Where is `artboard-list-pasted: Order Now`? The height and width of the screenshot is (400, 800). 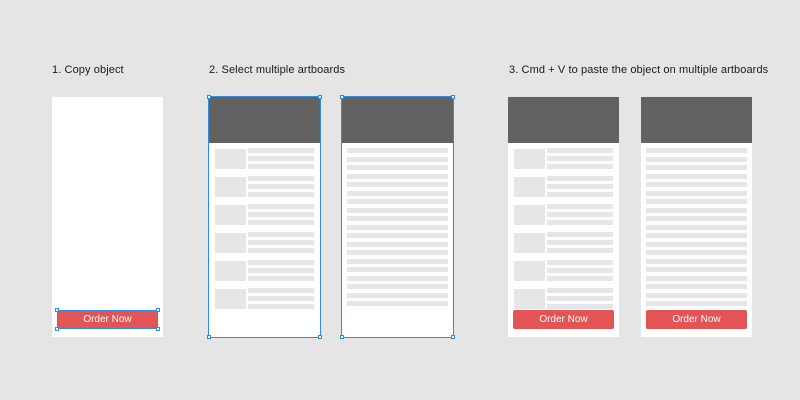 artboard-list-pasted: Order Now is located at coordinates (563, 217).